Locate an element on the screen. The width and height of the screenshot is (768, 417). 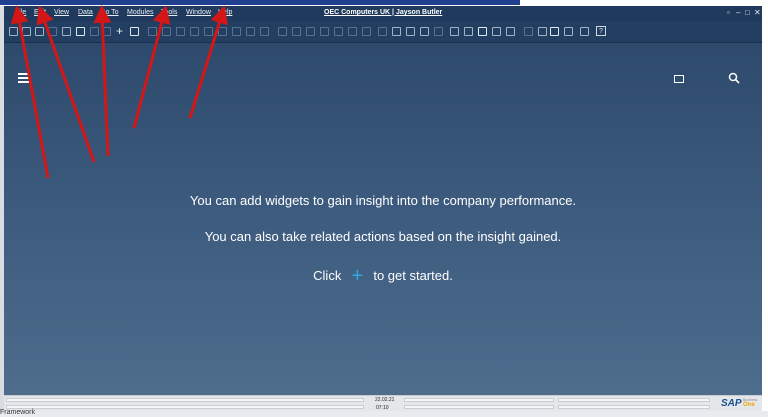
export-pdf-icon is located at coordinates (80, 31).